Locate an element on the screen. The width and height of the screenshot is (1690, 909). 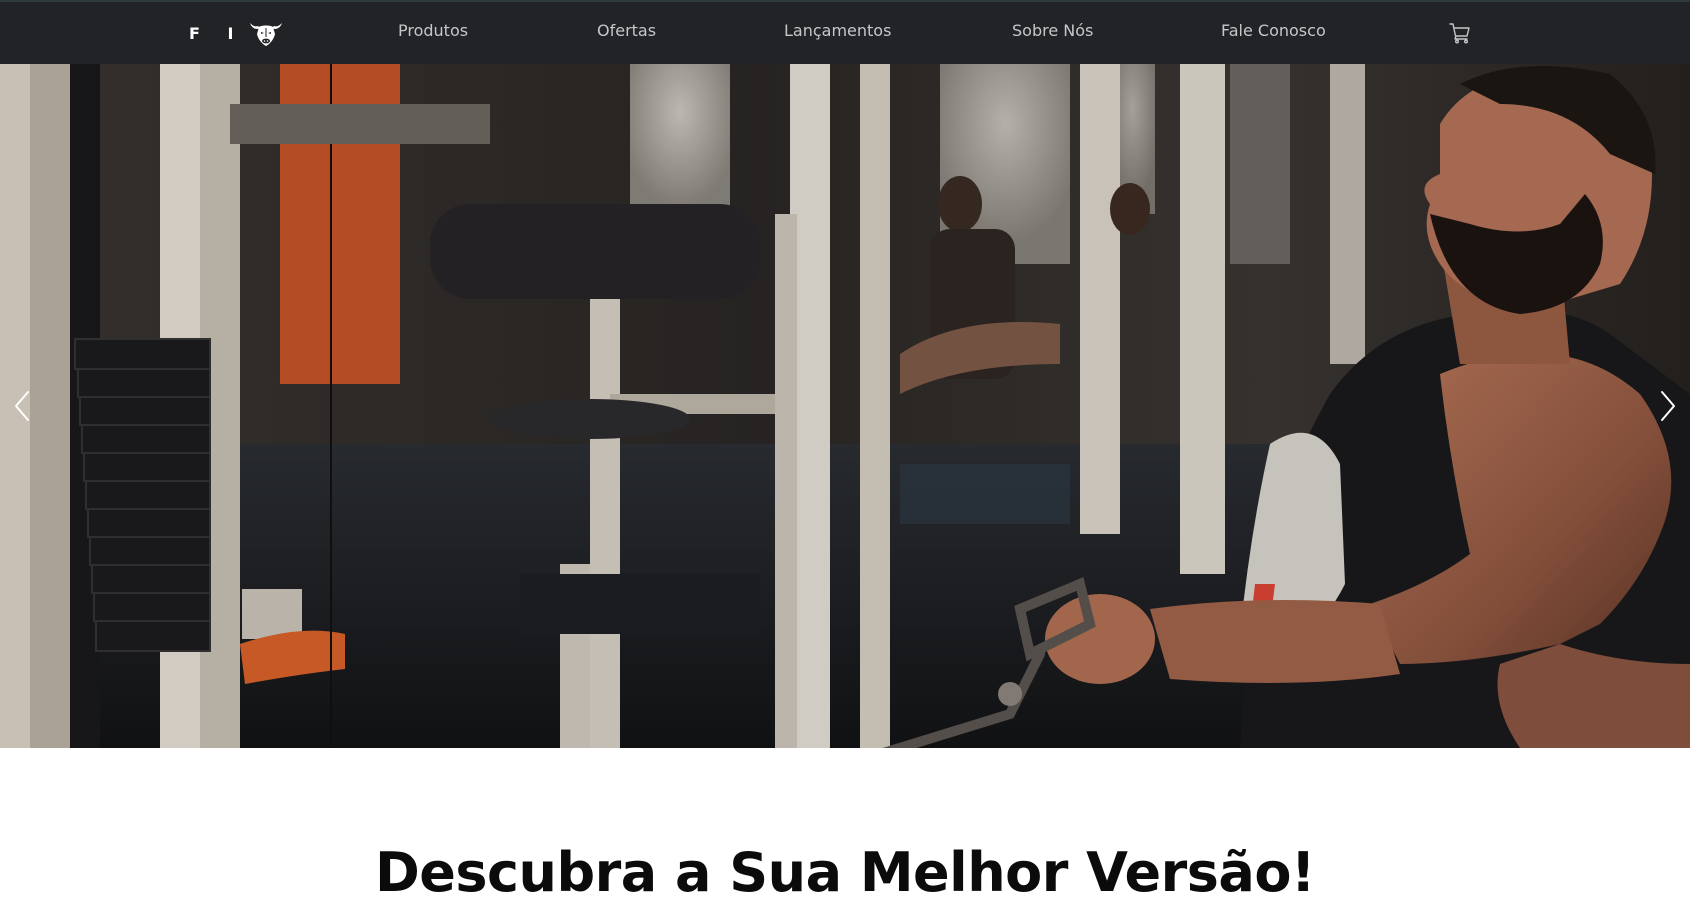
brand-logo-link: F I is located at coordinates (236, 33).